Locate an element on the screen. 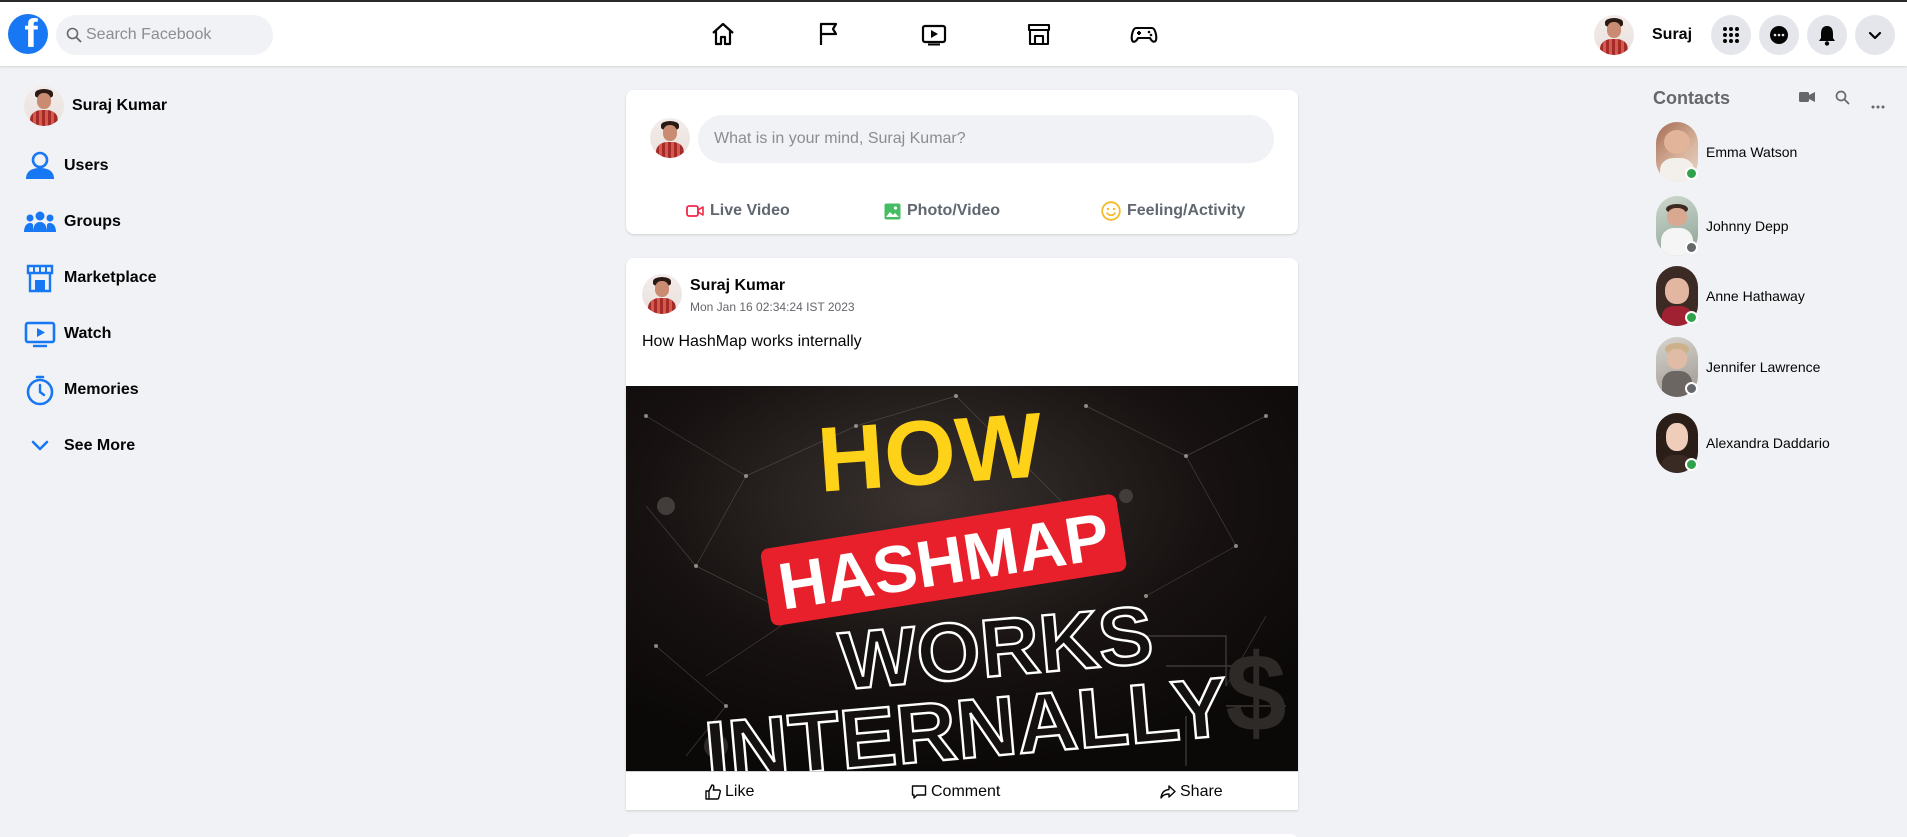 This screenshot has width=1907, height=837. top-navigation-bar: f Suraj is located at coordinates (953, 33).